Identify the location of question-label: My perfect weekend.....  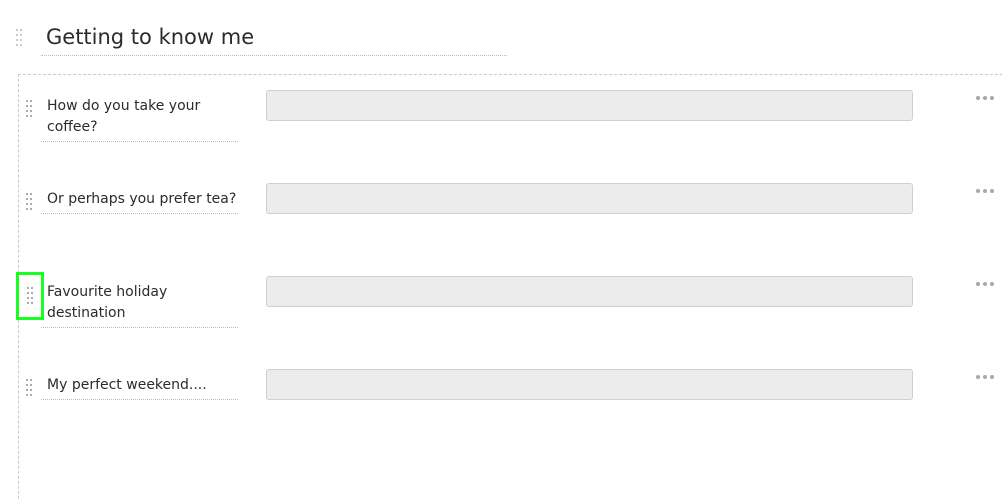
(139, 387).